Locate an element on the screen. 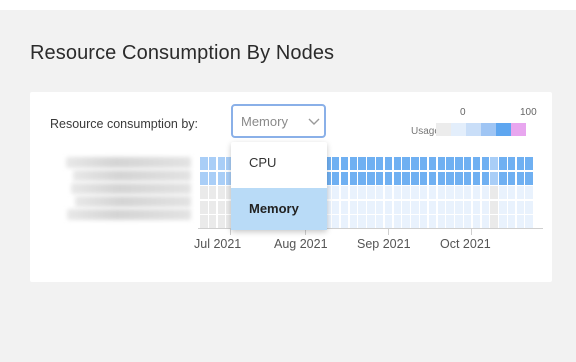  legend-max: 100 is located at coordinates (528, 112).